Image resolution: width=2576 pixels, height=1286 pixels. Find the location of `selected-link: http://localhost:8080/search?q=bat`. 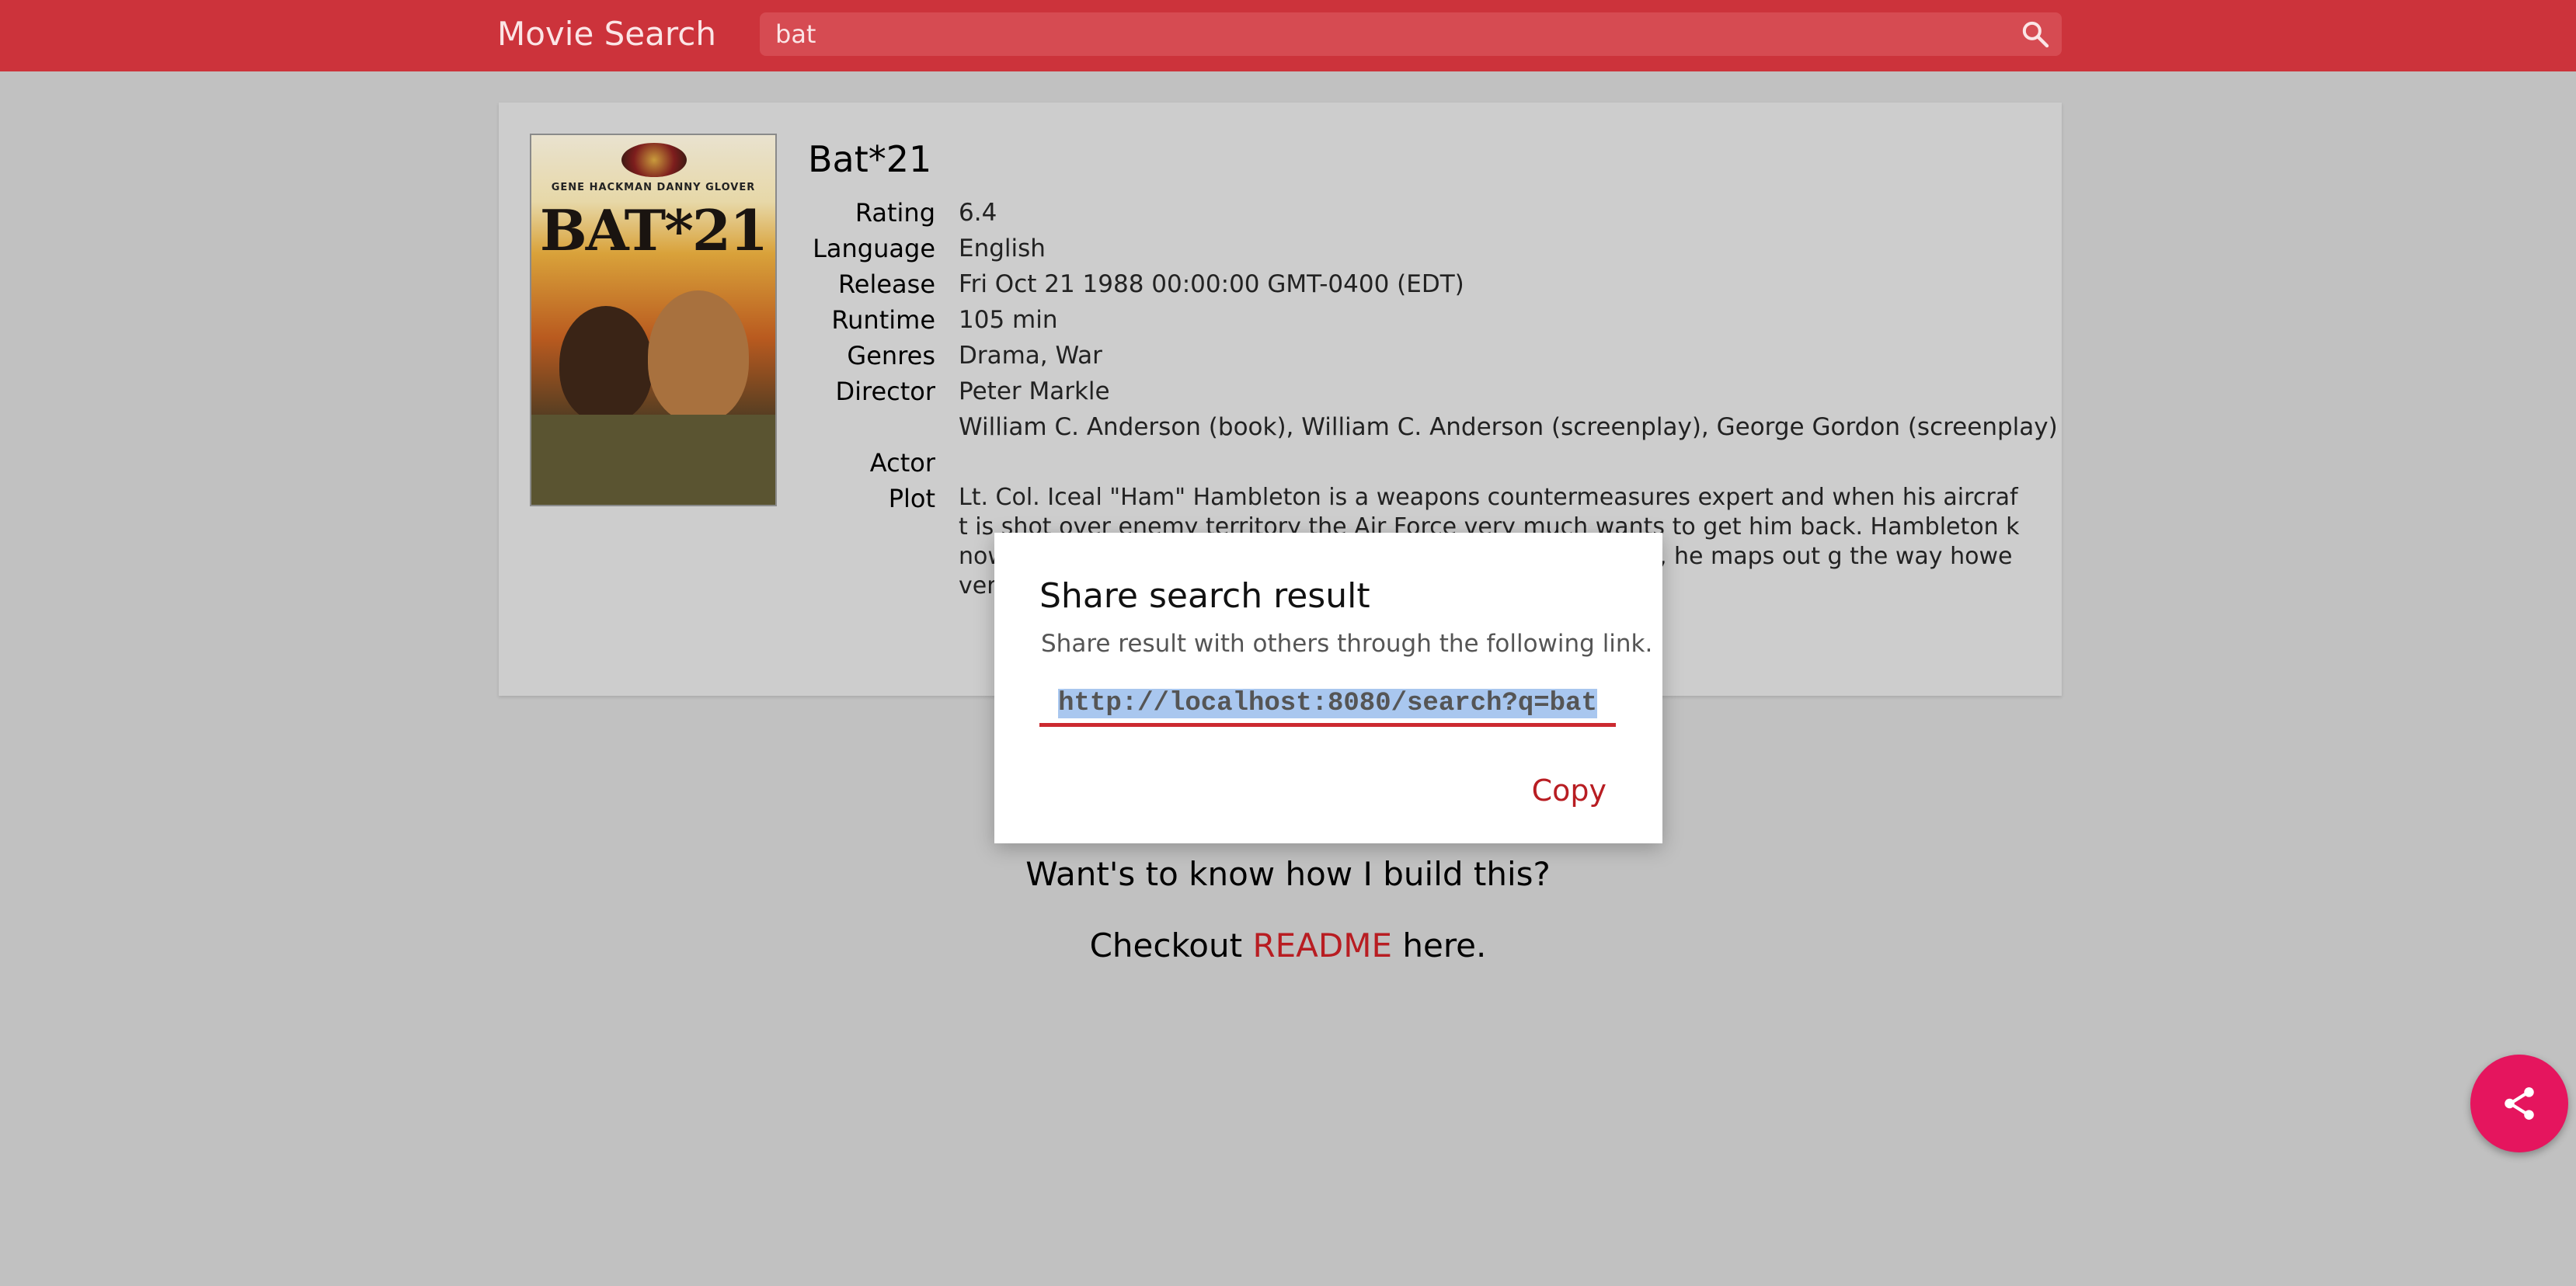

selected-link: http://localhost:8080/search?q=bat is located at coordinates (1327, 703).